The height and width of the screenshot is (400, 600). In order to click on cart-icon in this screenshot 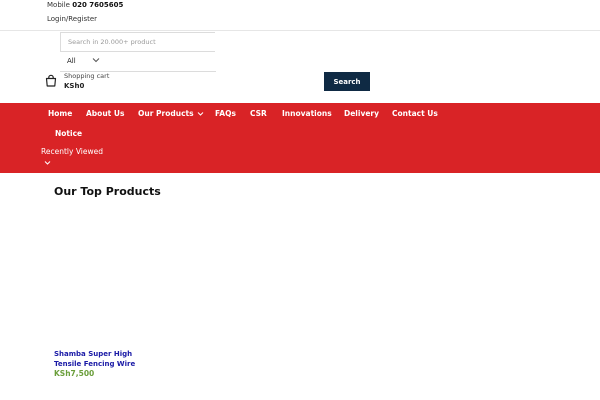, I will do `click(51, 81)`.